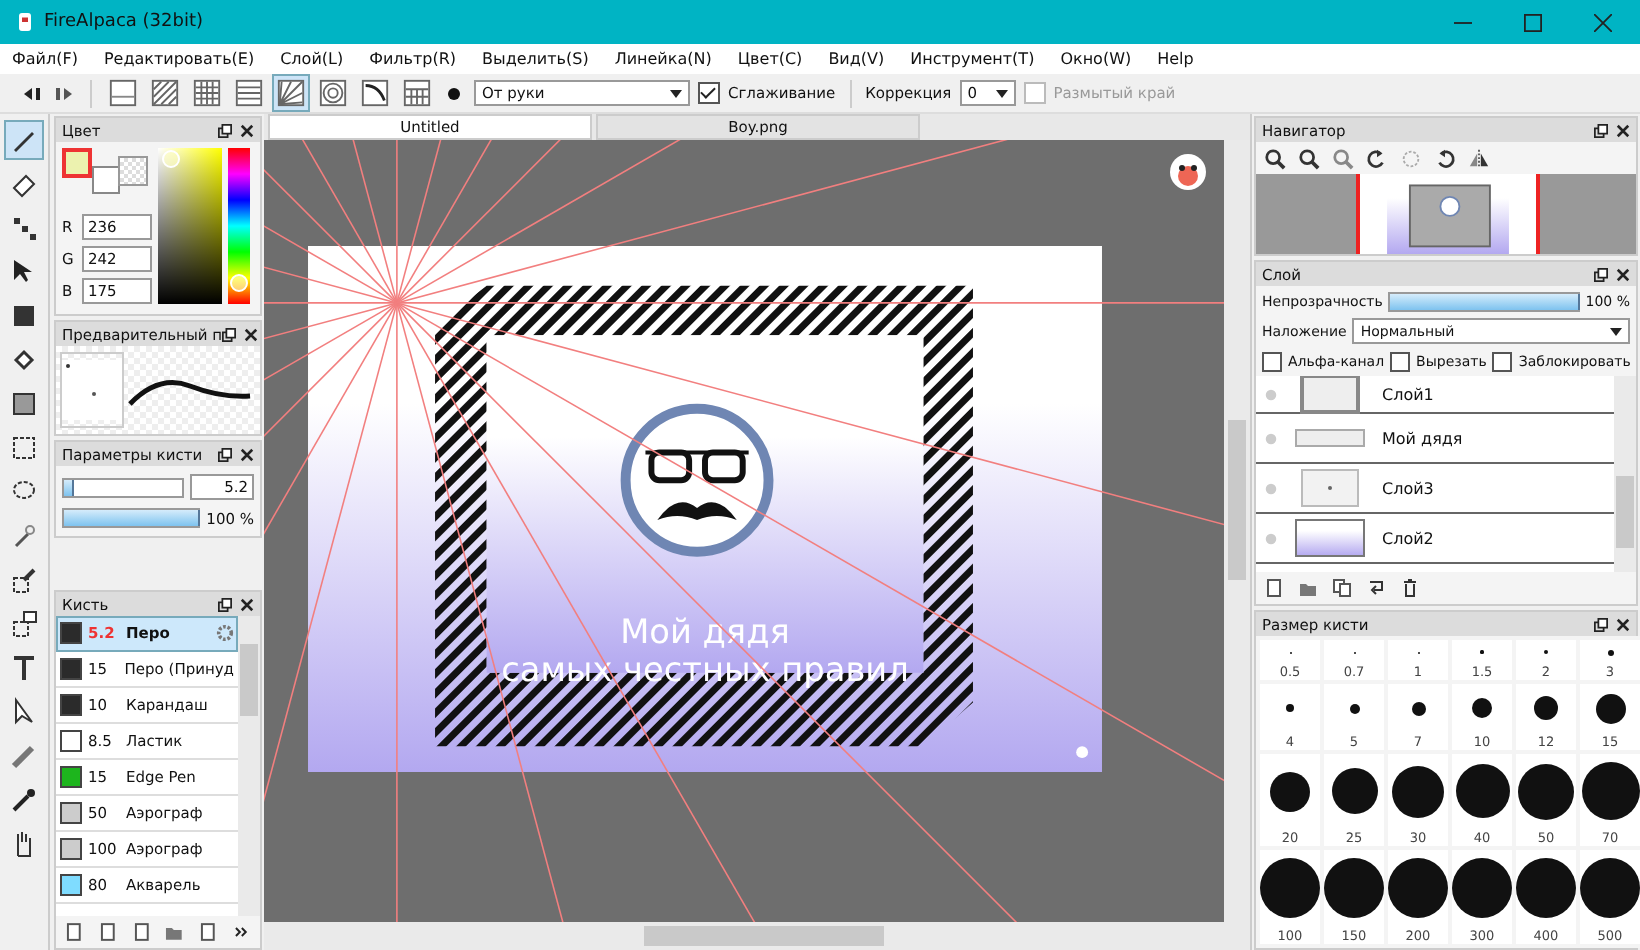  I want to click on menu-item: Линейка(N), so click(663, 59).